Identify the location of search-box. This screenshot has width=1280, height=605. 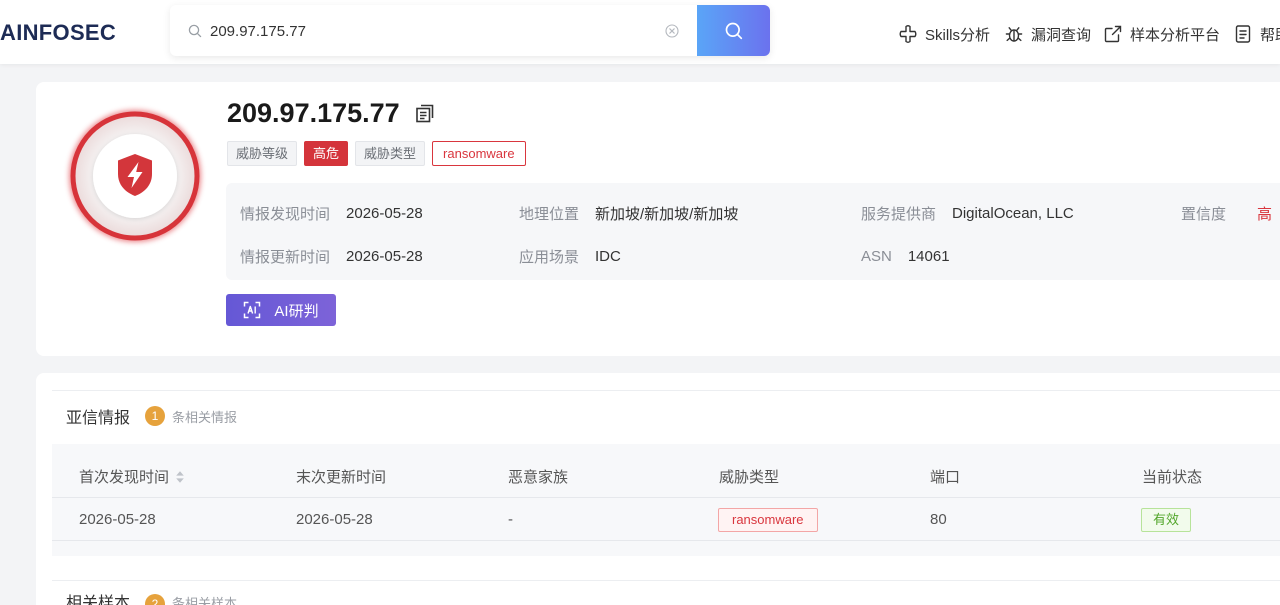
(470, 30).